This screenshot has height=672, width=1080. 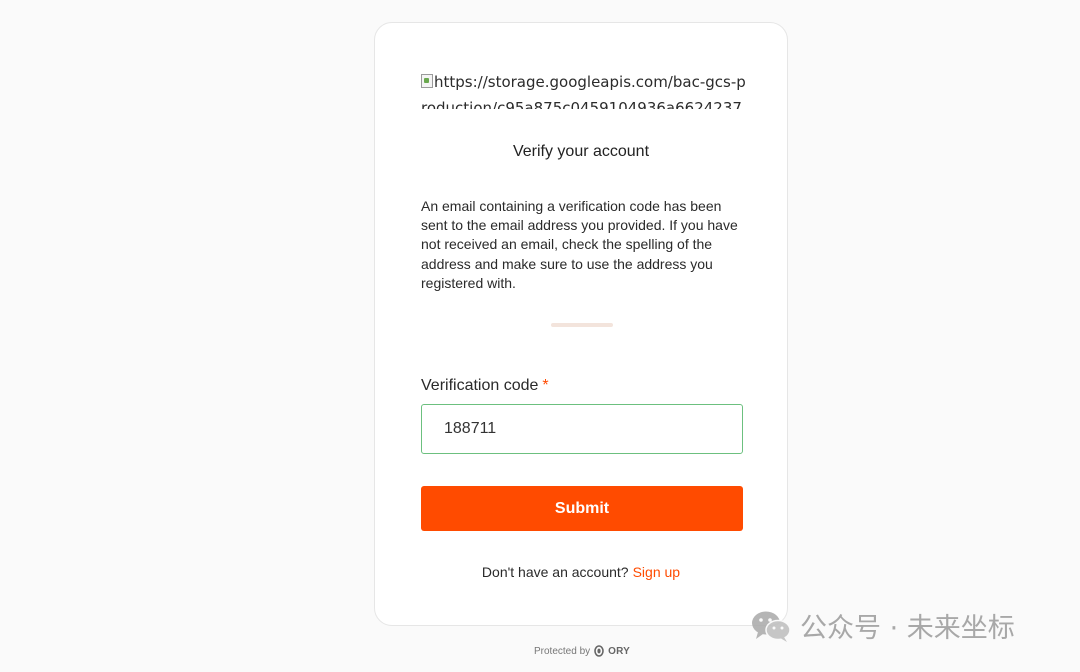 What do you see at coordinates (581, 151) in the screenshot?
I see `page-title: Verify your account` at bounding box center [581, 151].